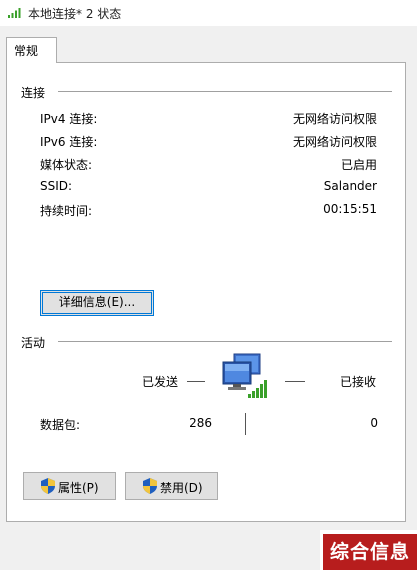 This screenshot has width=417, height=570. I want to click on tab-general: 常规, so click(31, 50).